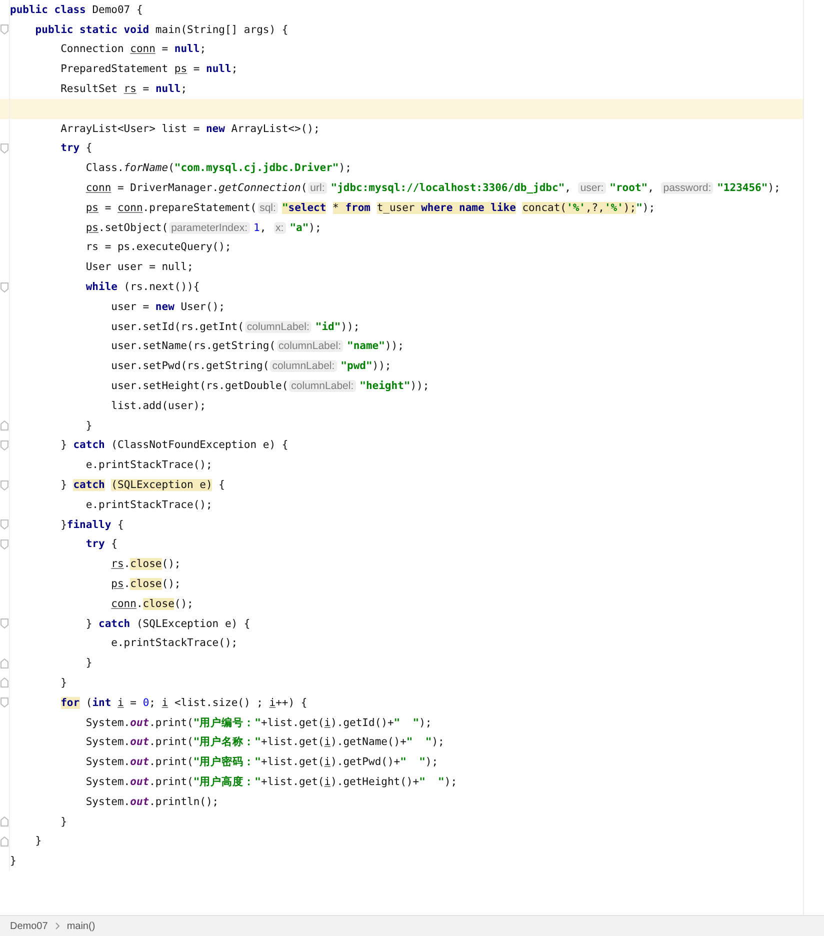  I want to click on code-text: rs.close();, so click(145, 564).